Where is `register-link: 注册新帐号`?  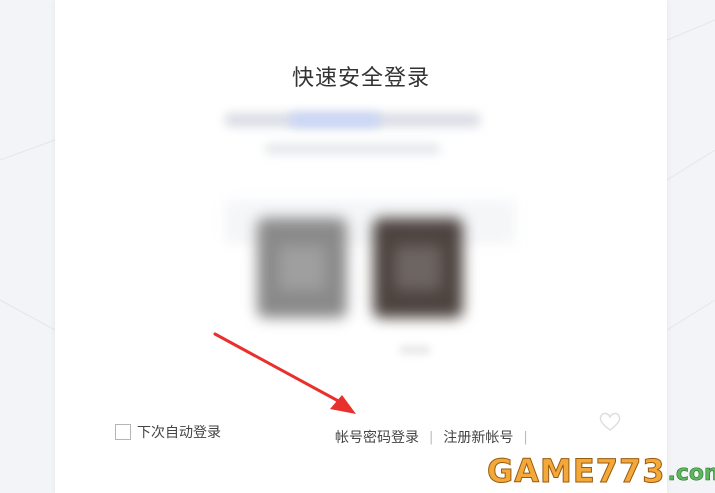 register-link: 注册新帐号 is located at coordinates (478, 437).